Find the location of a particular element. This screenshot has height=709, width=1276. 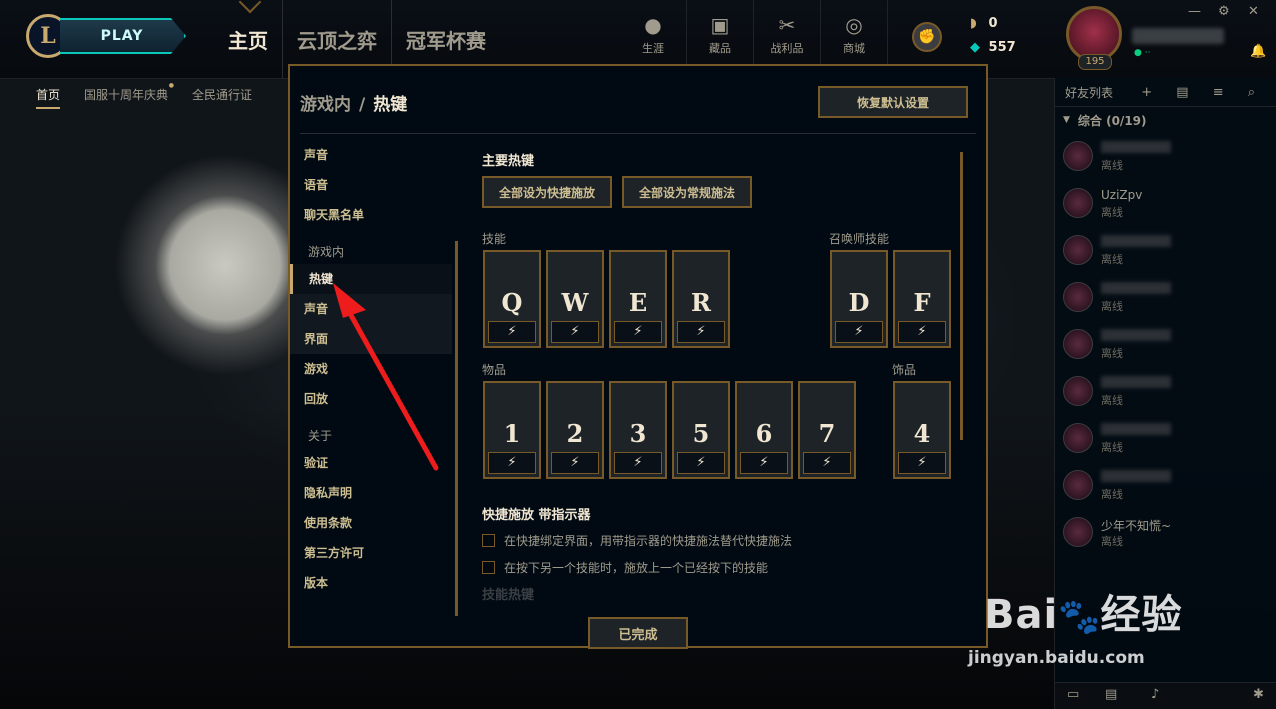

nav-store: ◎ 商城 is located at coordinates (854, 35).